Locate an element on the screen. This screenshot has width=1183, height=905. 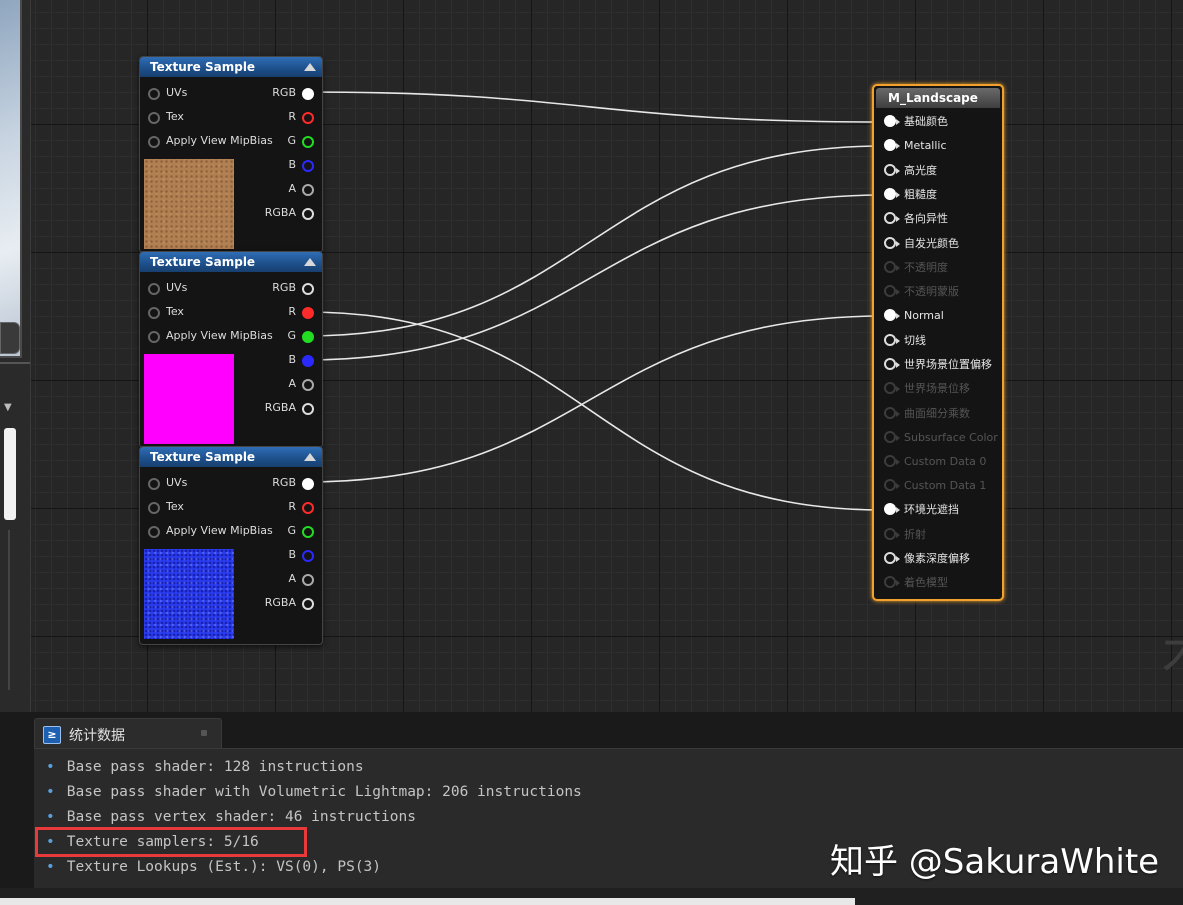
material-pin-anisotropy: 各向异性 is located at coordinates (916, 219).